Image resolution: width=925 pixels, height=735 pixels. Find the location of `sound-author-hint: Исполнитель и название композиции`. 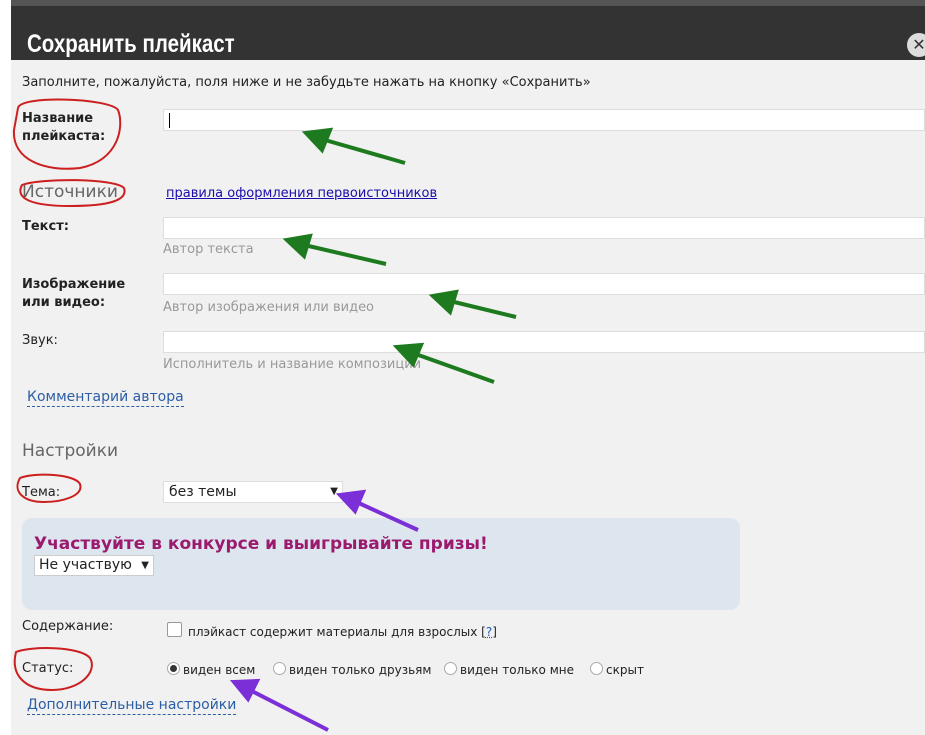

sound-author-hint: Исполнитель и название композиции is located at coordinates (292, 364).